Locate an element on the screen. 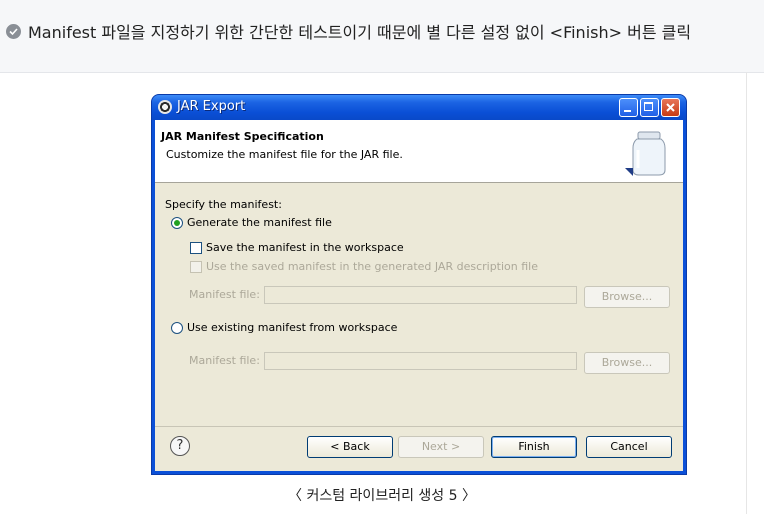  help-button: ? is located at coordinates (180, 446).